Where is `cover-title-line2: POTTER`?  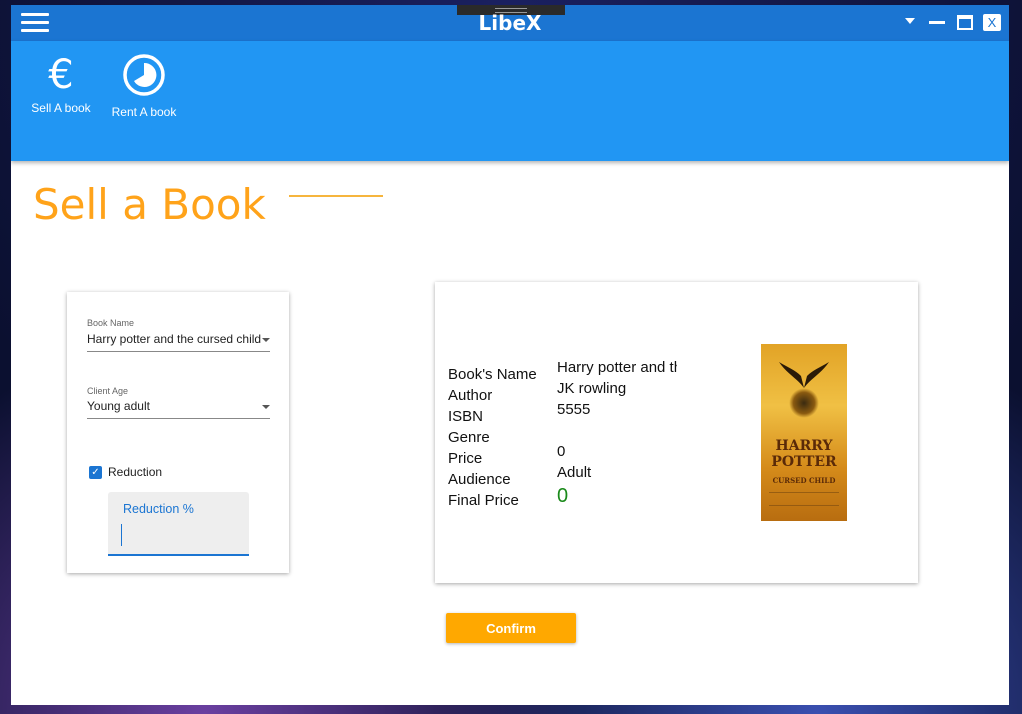 cover-title-line2: POTTER is located at coordinates (804, 462).